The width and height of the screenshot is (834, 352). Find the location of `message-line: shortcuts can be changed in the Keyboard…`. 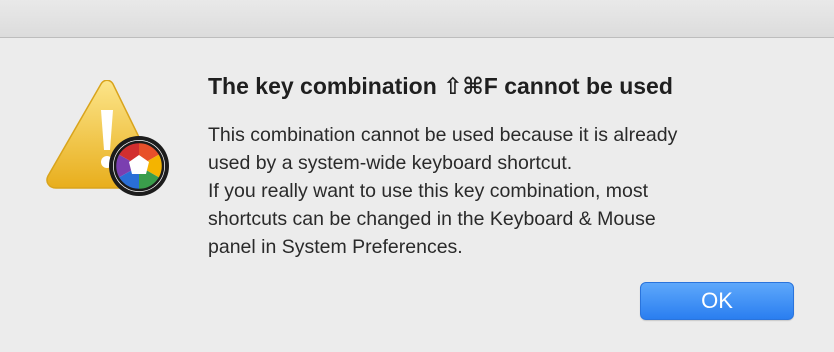

message-line: shortcuts can be changed in the Keyboard… is located at coordinates (432, 219).